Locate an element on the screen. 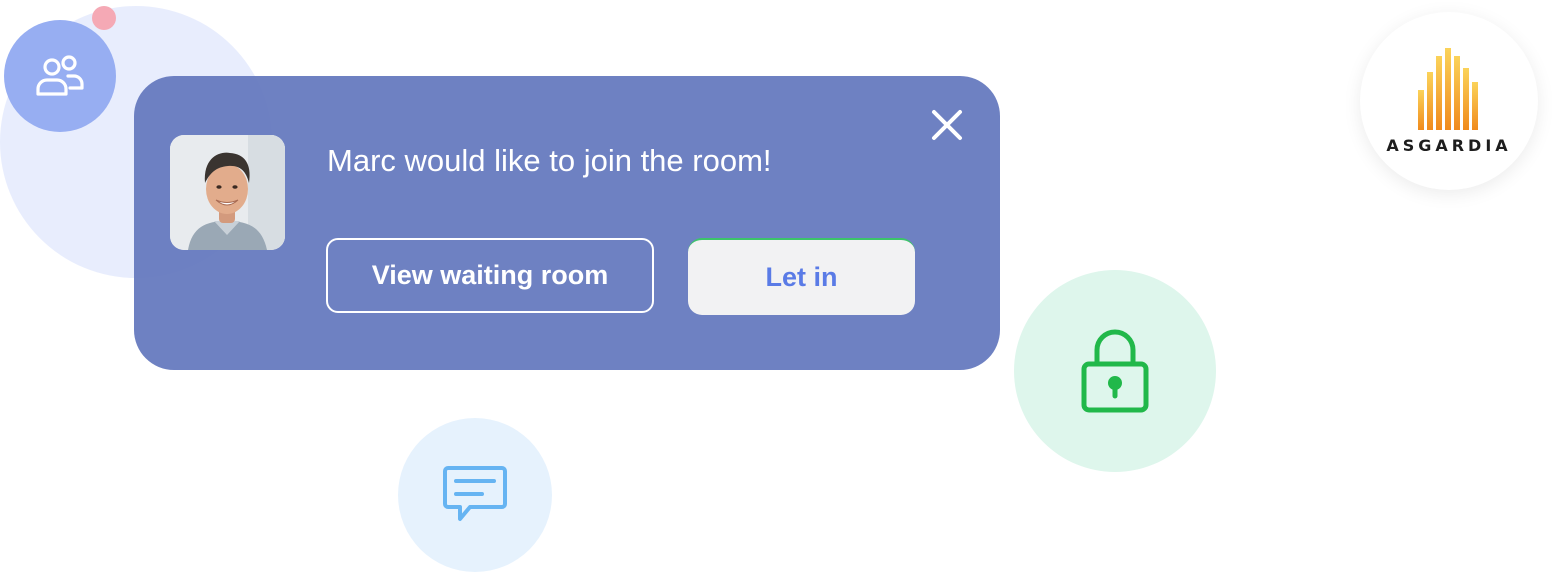  chat-icon is located at coordinates (475, 493).